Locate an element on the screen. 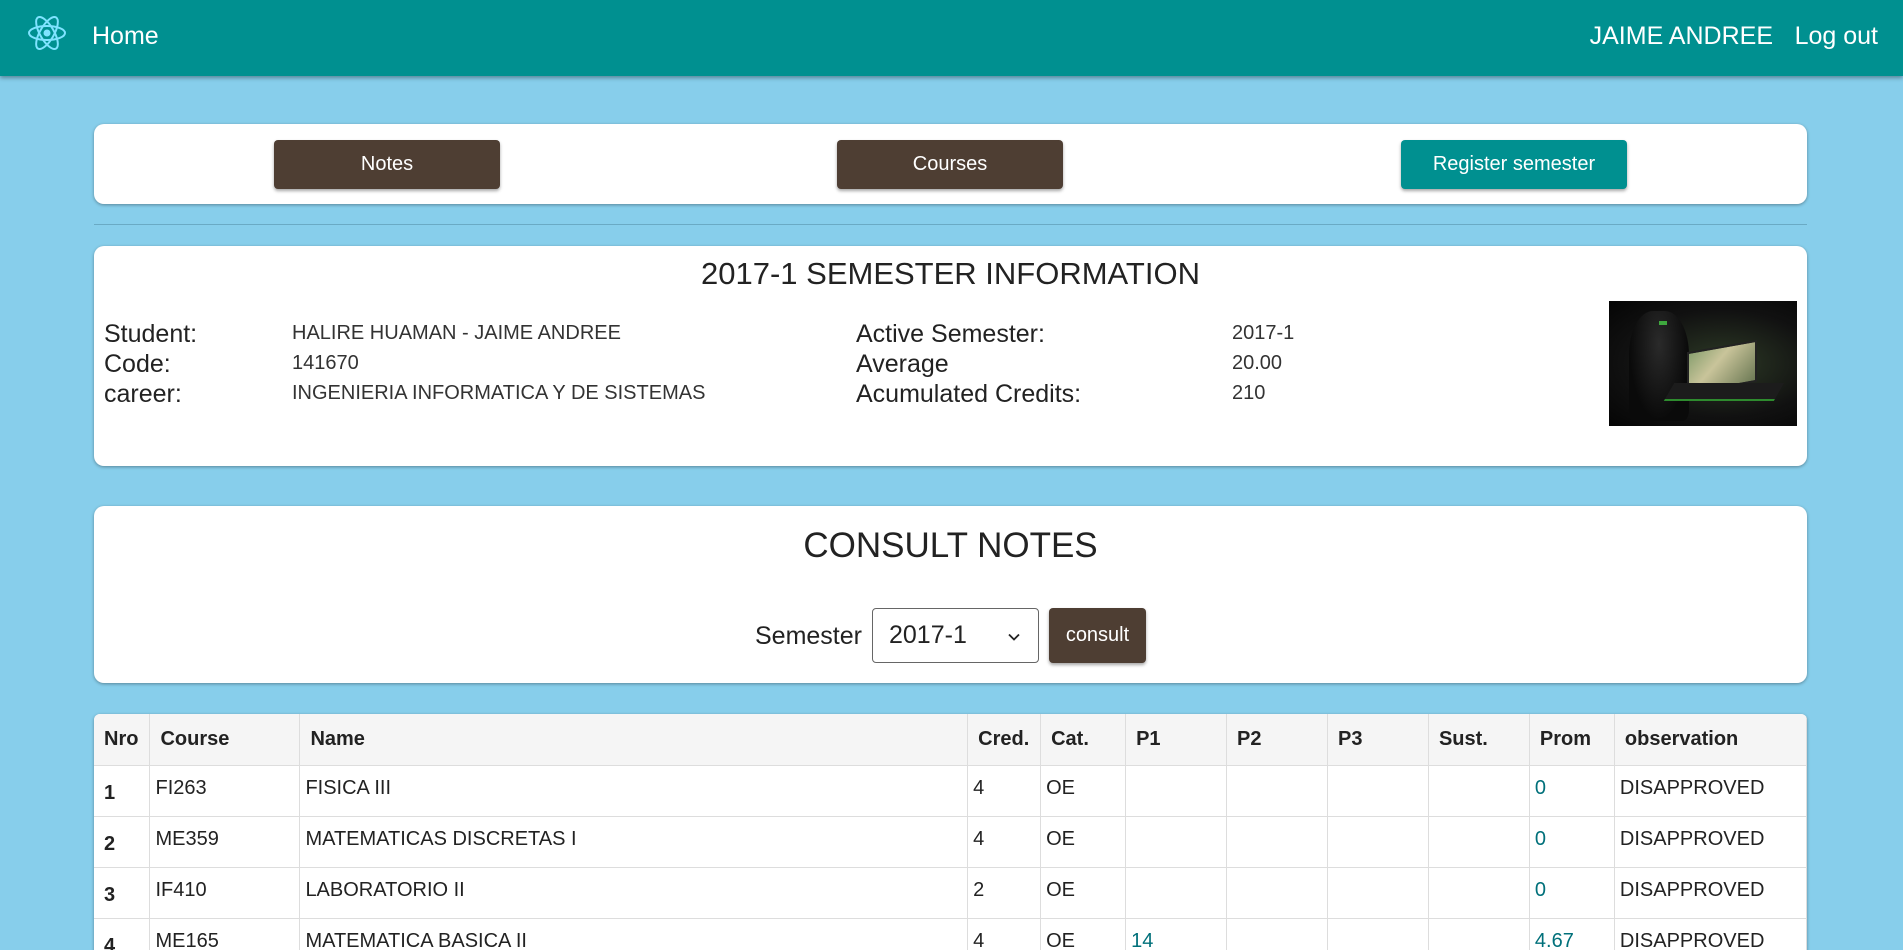 The image size is (1903, 950). header-cred: Cred. is located at coordinates (1004, 740).